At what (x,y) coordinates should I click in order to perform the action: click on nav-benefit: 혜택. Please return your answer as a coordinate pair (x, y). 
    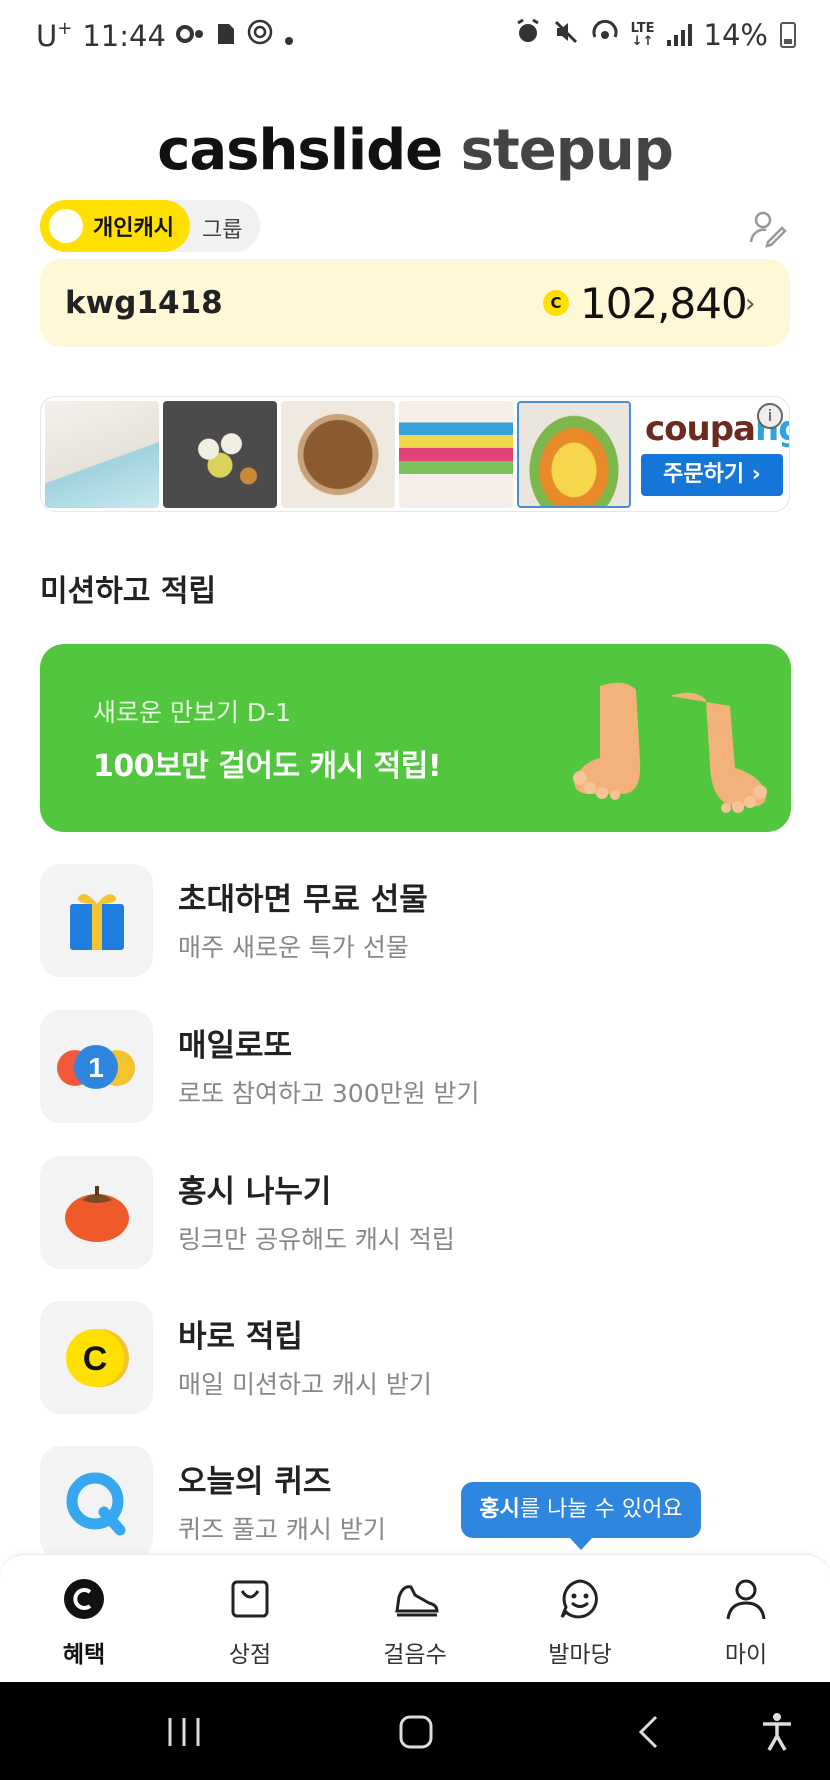
    Looking at the image, I should click on (84, 1619).